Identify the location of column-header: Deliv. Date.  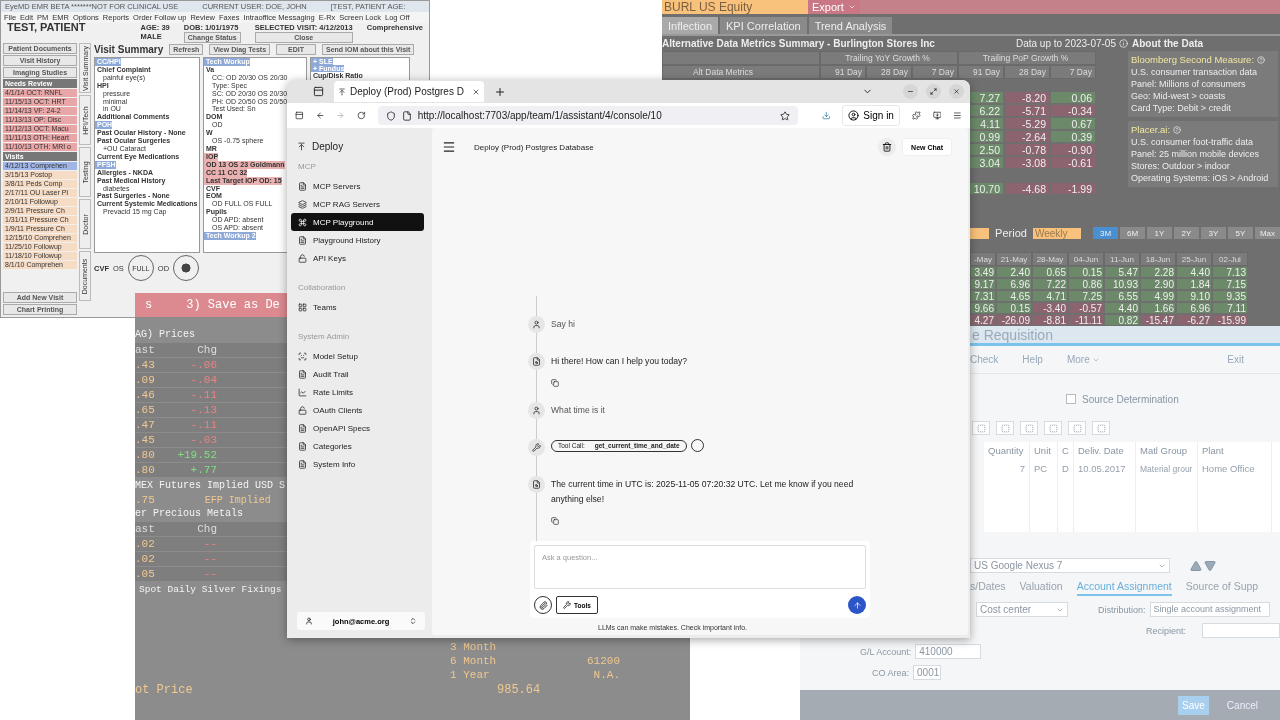
(1105, 451).